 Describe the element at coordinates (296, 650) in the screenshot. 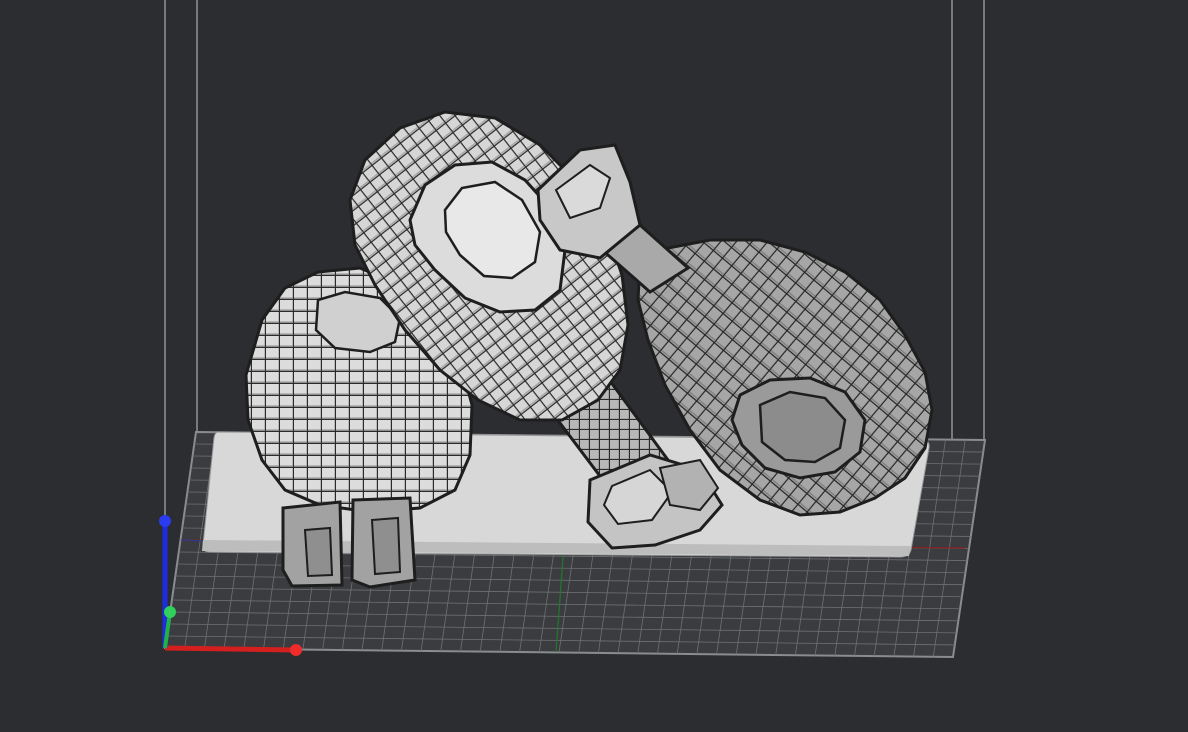

I see `x-axis-handle` at that location.